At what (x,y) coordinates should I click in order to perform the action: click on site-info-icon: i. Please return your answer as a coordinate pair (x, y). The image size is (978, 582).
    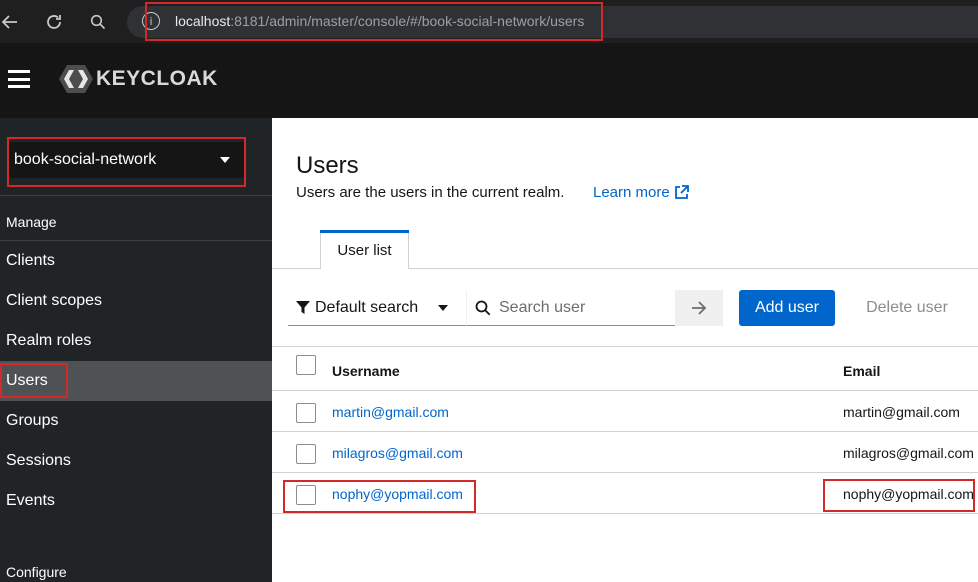
    Looking at the image, I should click on (151, 21).